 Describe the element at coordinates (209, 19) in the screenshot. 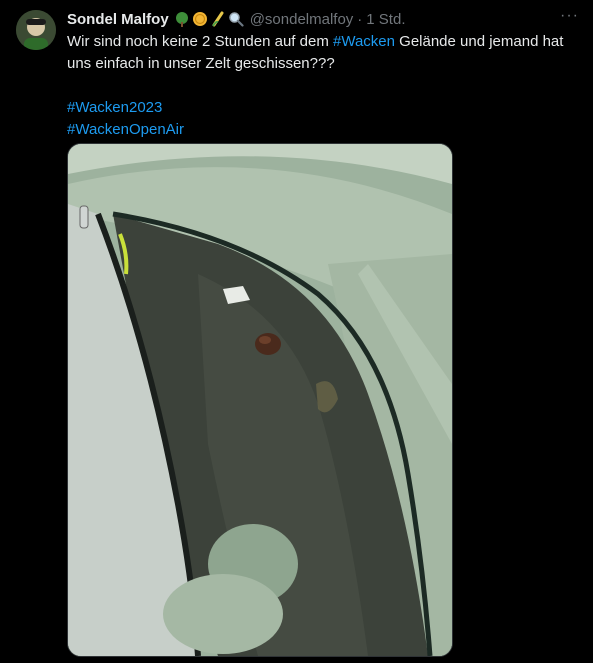

I see `author-badges` at that location.